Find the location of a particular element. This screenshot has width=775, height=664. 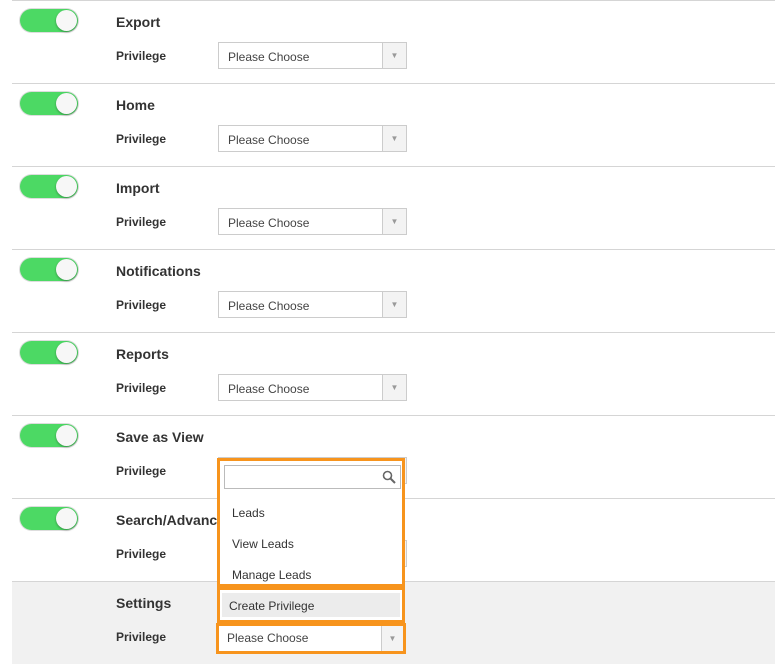

privilege-dropdown-menu: Leads View Leads Manage Leads is located at coordinates (311, 522).